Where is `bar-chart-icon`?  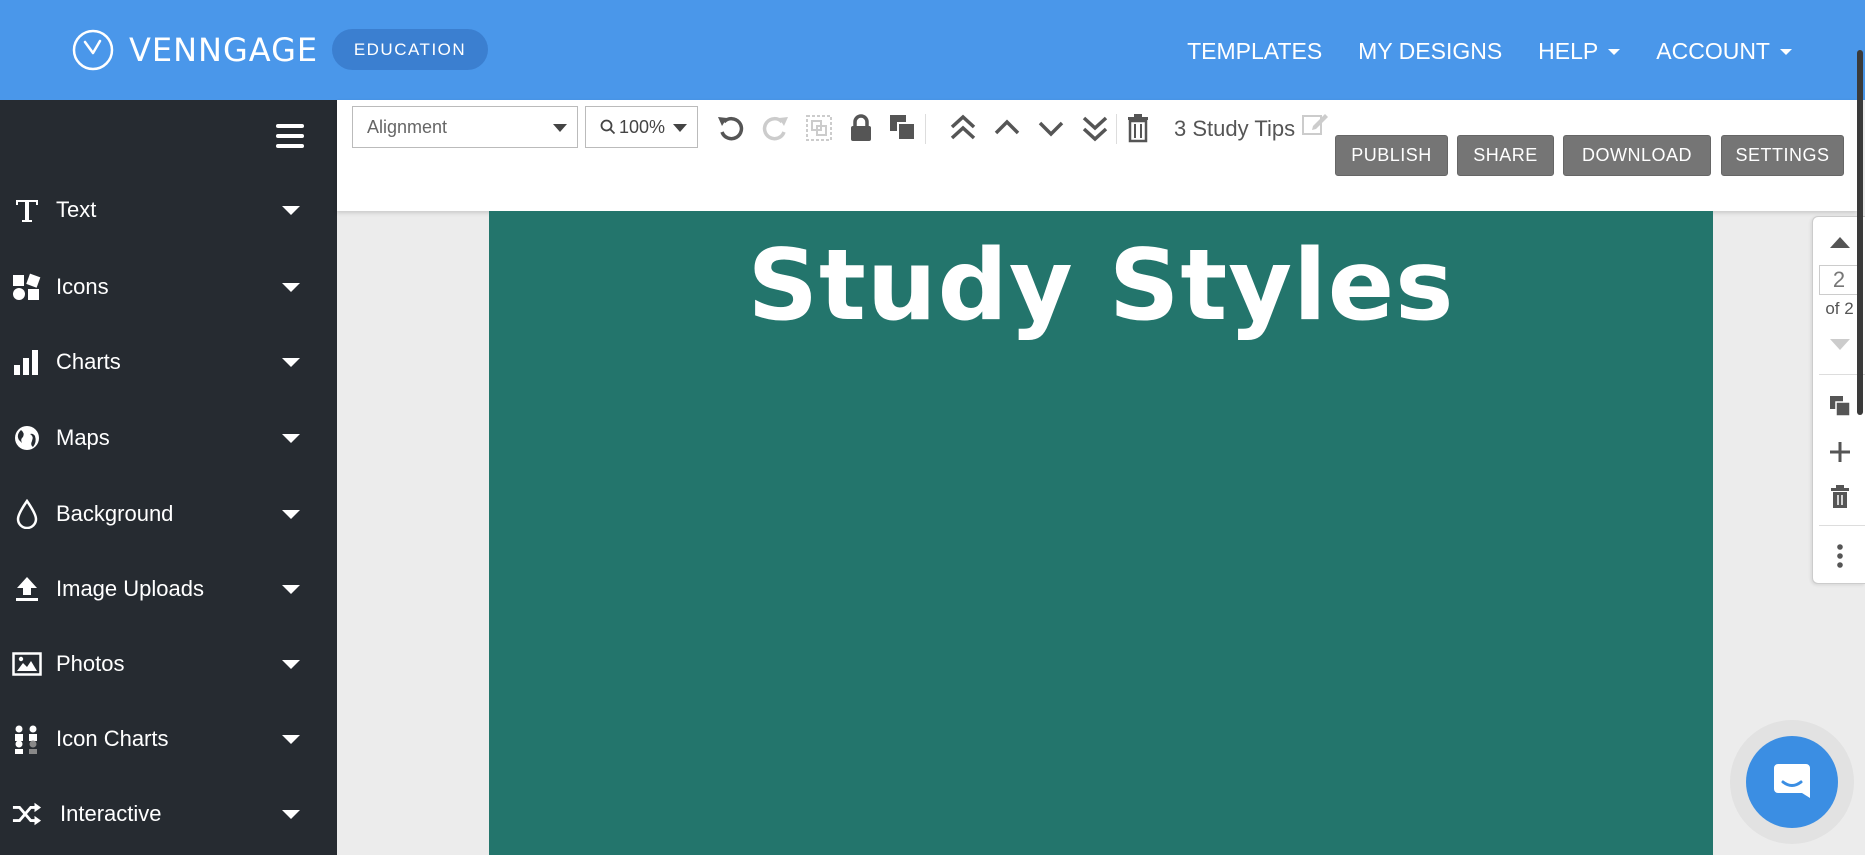
bar-chart-icon is located at coordinates (27, 362).